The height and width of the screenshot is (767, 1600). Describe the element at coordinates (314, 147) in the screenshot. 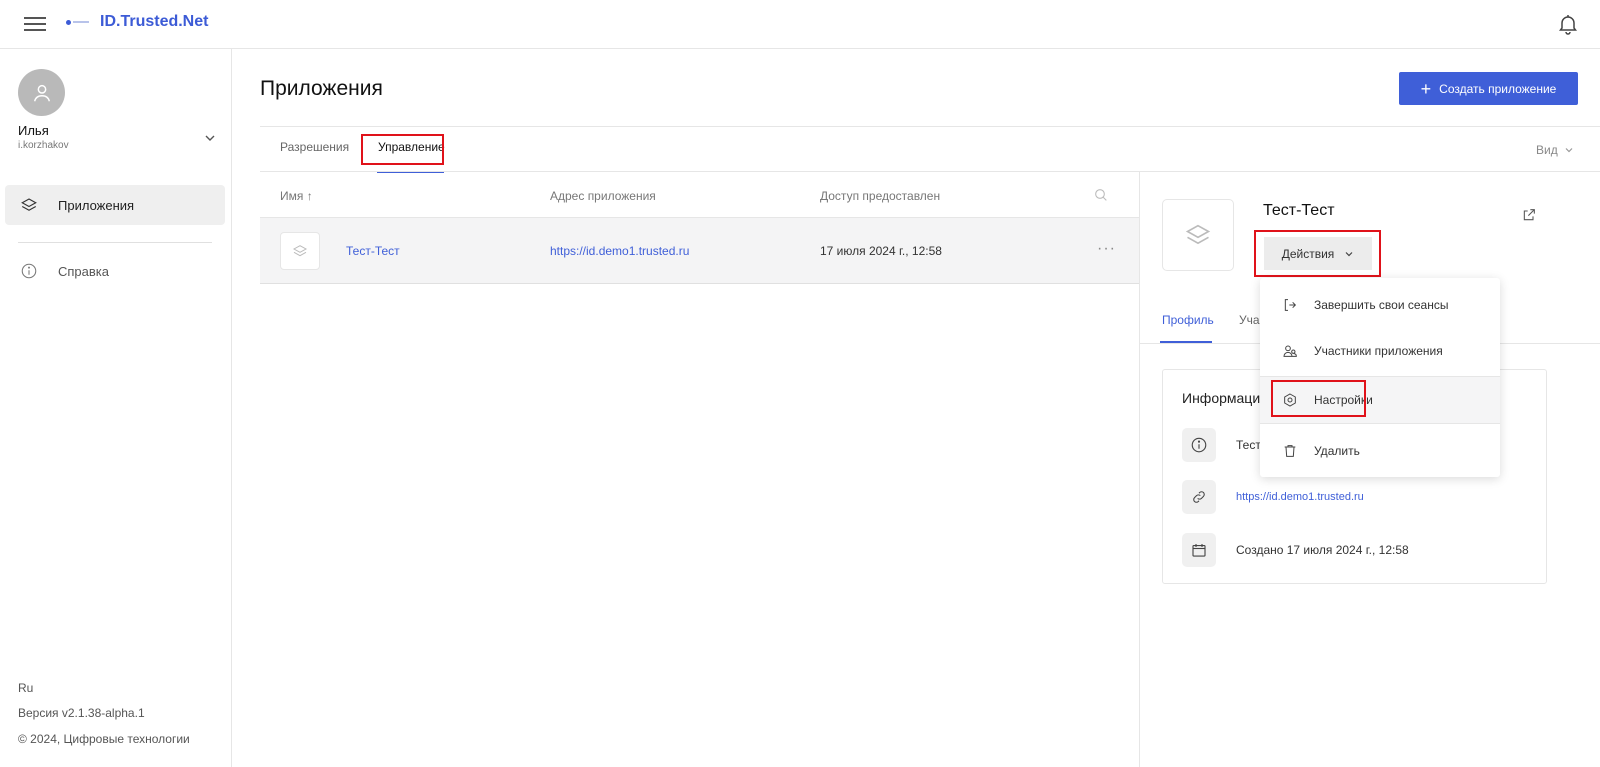

I see `tab-permissions: Разрешения` at that location.